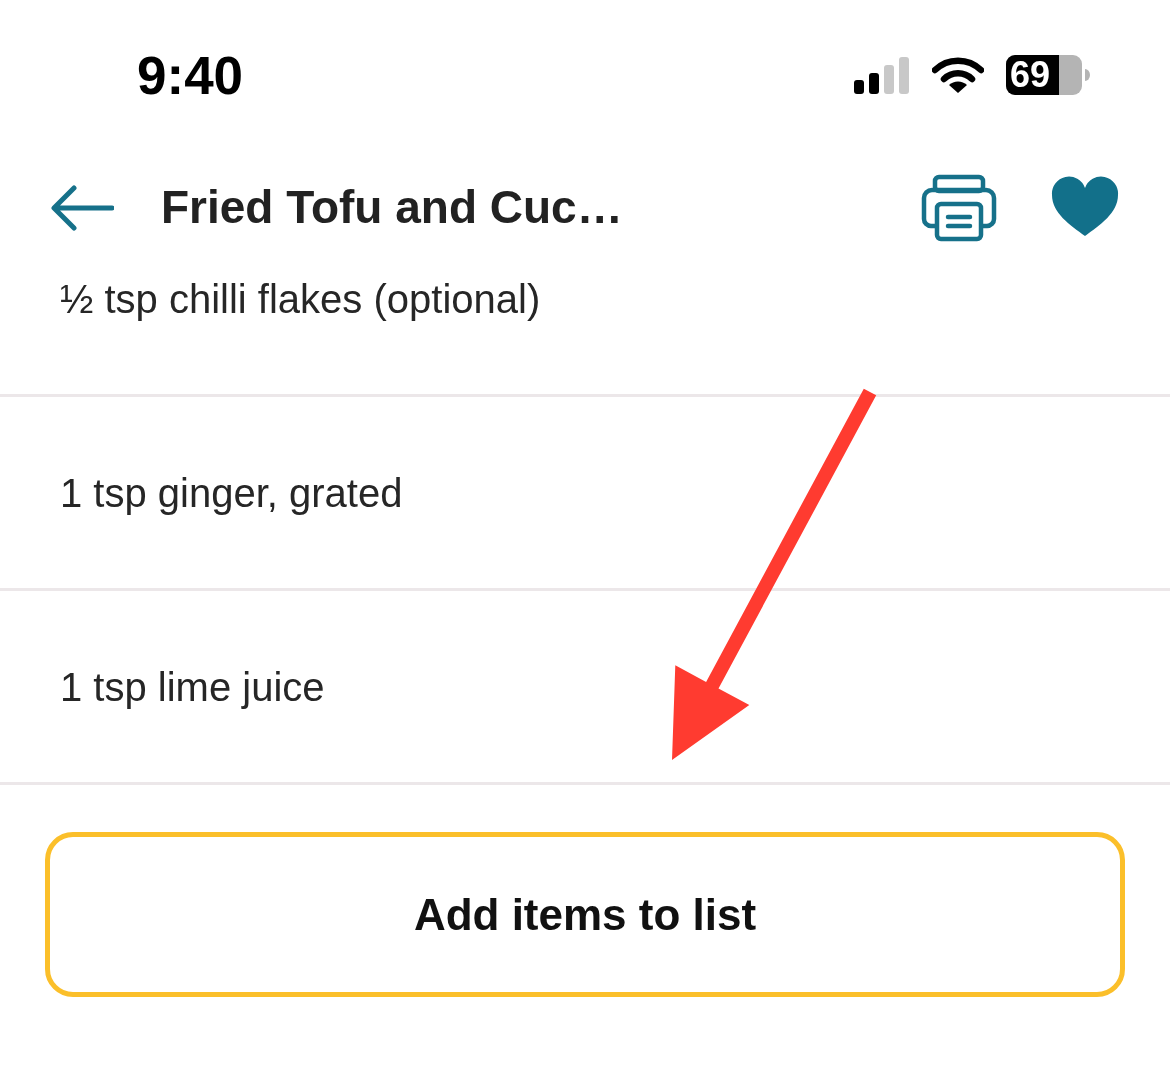  What do you see at coordinates (300, 299) in the screenshot?
I see `ingredient-item: ½ tsp chilli flakes (optional)` at bounding box center [300, 299].